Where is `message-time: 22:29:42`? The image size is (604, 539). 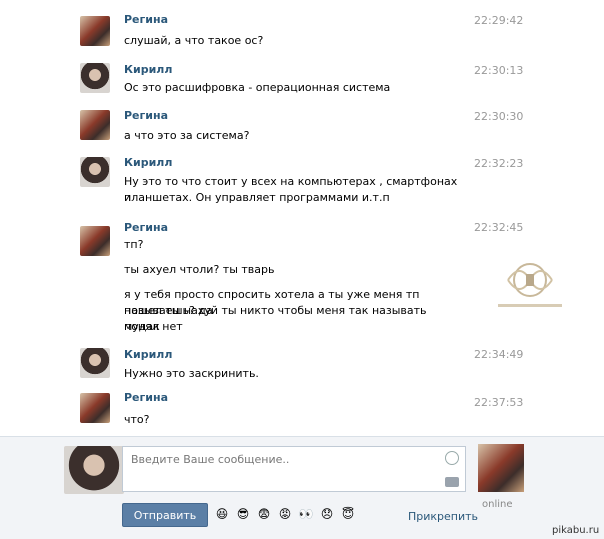 message-time: 22:29:42 is located at coordinates (499, 20).